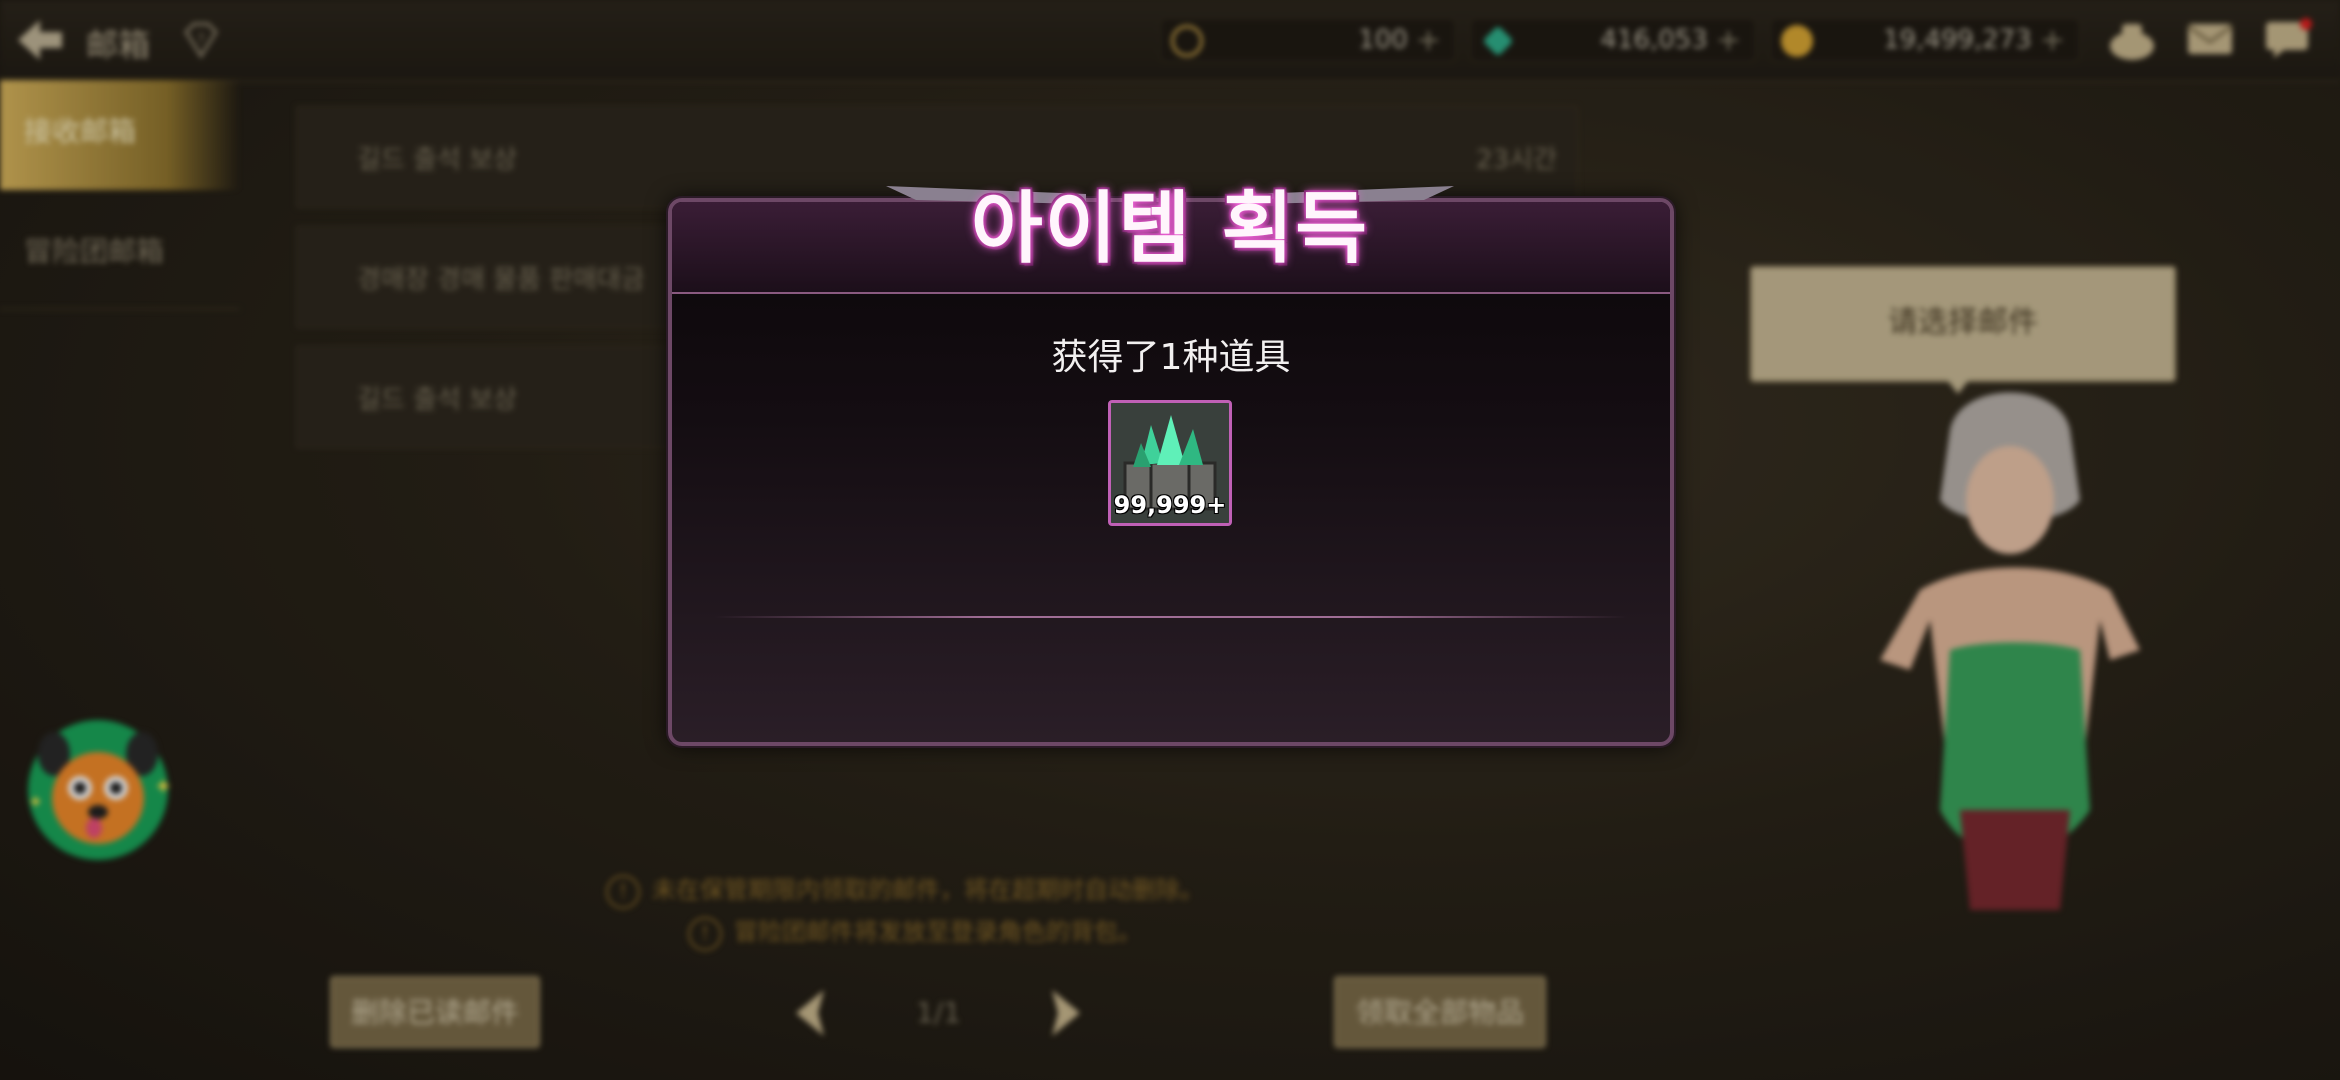  I want to click on item-quantity: 99,999+, so click(1170, 505).